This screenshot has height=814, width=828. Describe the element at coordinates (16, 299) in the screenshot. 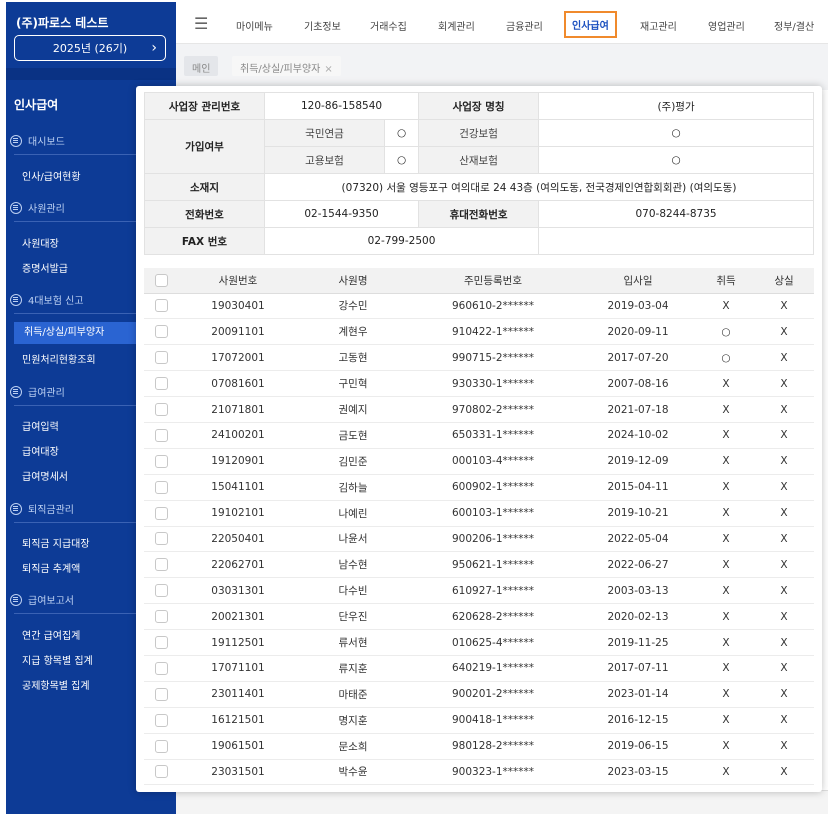

I see `menu-list-icon` at that location.